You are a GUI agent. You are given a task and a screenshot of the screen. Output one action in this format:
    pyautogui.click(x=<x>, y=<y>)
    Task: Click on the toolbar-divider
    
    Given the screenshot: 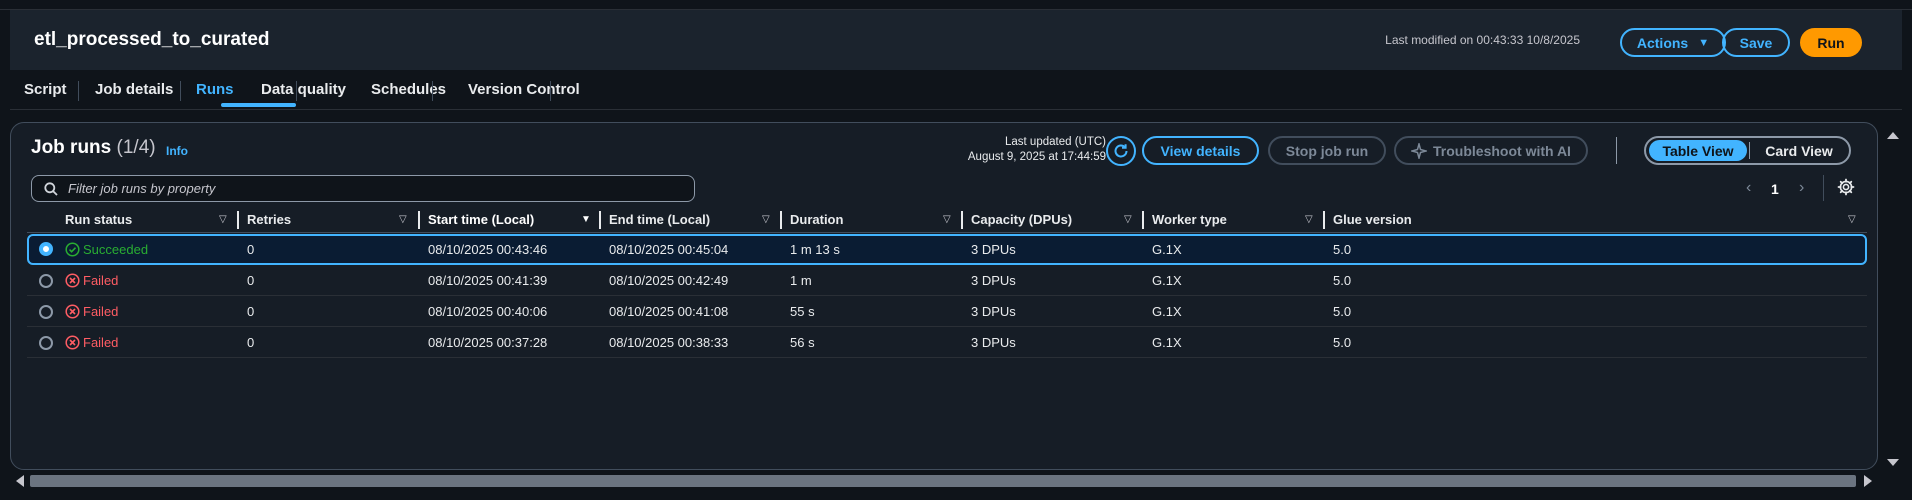 What is the action you would take?
    pyautogui.click(x=1616, y=150)
    